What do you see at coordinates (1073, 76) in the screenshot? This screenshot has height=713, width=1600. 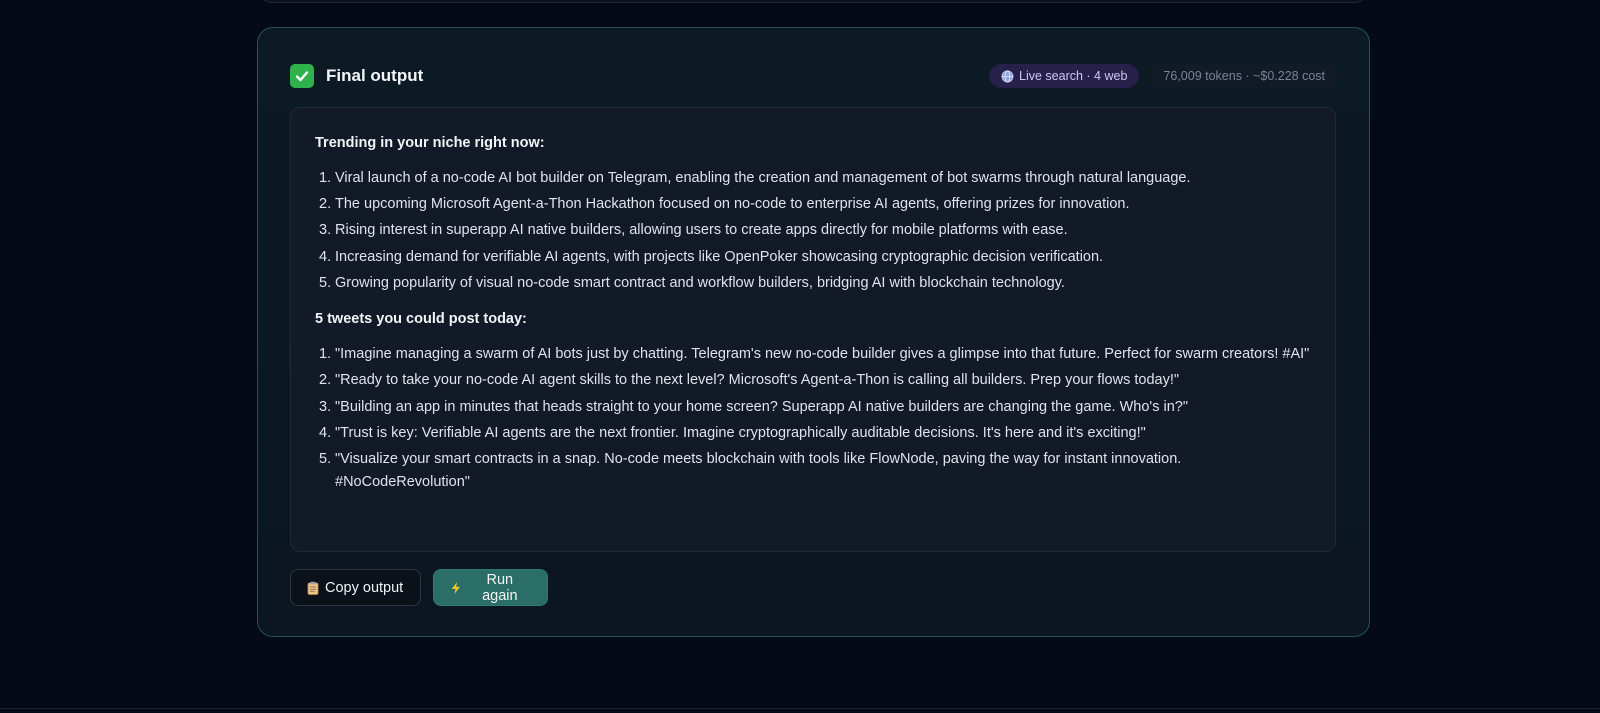 I see `live-search-label: Live search · 4 web` at bounding box center [1073, 76].